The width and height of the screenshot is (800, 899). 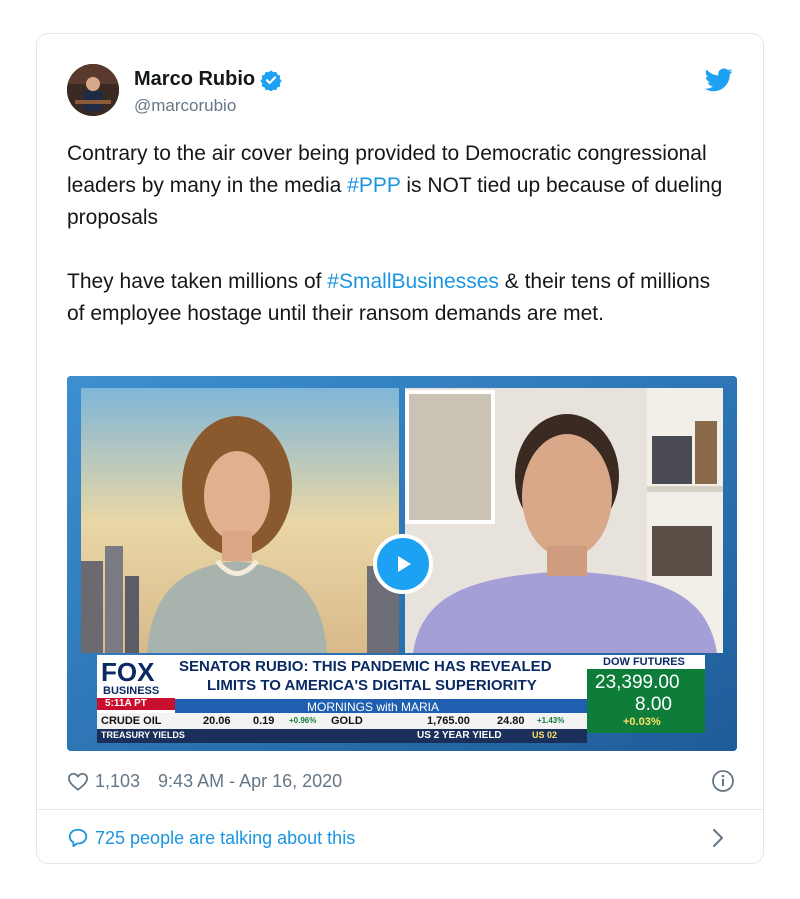 What do you see at coordinates (126, 703) in the screenshot?
I see `time-badge: 5:11A PT` at bounding box center [126, 703].